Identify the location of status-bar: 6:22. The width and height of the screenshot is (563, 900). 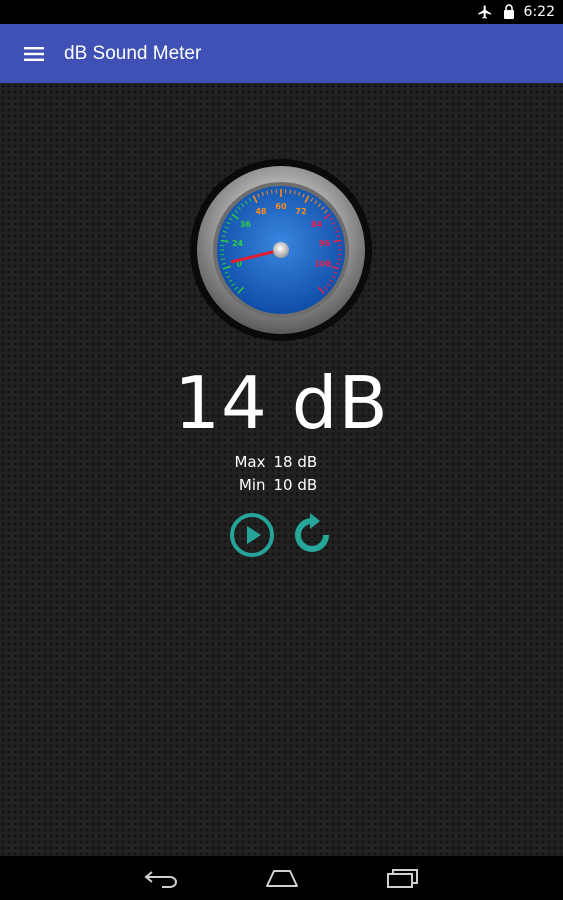
(281, 12).